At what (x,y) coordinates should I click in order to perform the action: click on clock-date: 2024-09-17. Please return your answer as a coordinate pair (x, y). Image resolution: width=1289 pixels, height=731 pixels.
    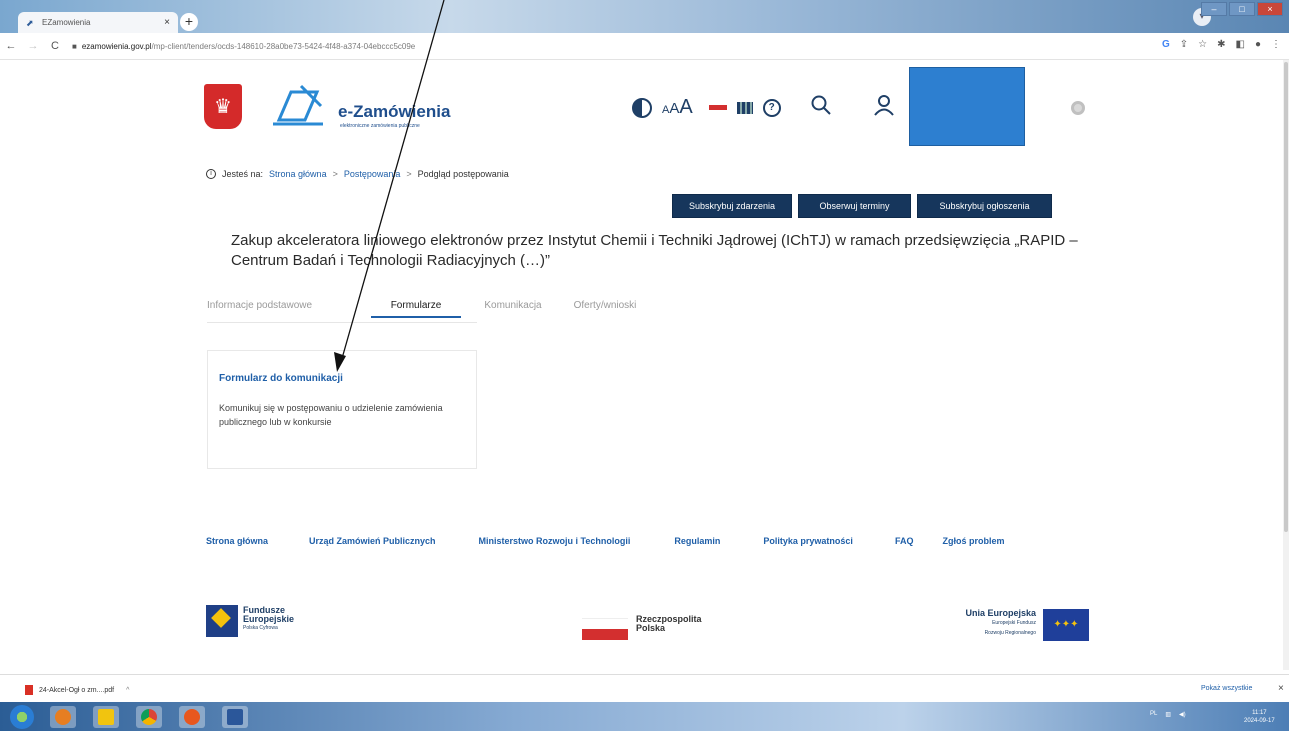
    Looking at the image, I should click on (1259, 721).